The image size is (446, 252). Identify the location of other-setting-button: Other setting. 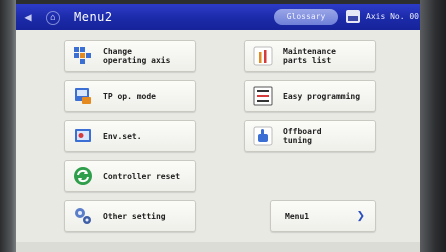
(130, 216).